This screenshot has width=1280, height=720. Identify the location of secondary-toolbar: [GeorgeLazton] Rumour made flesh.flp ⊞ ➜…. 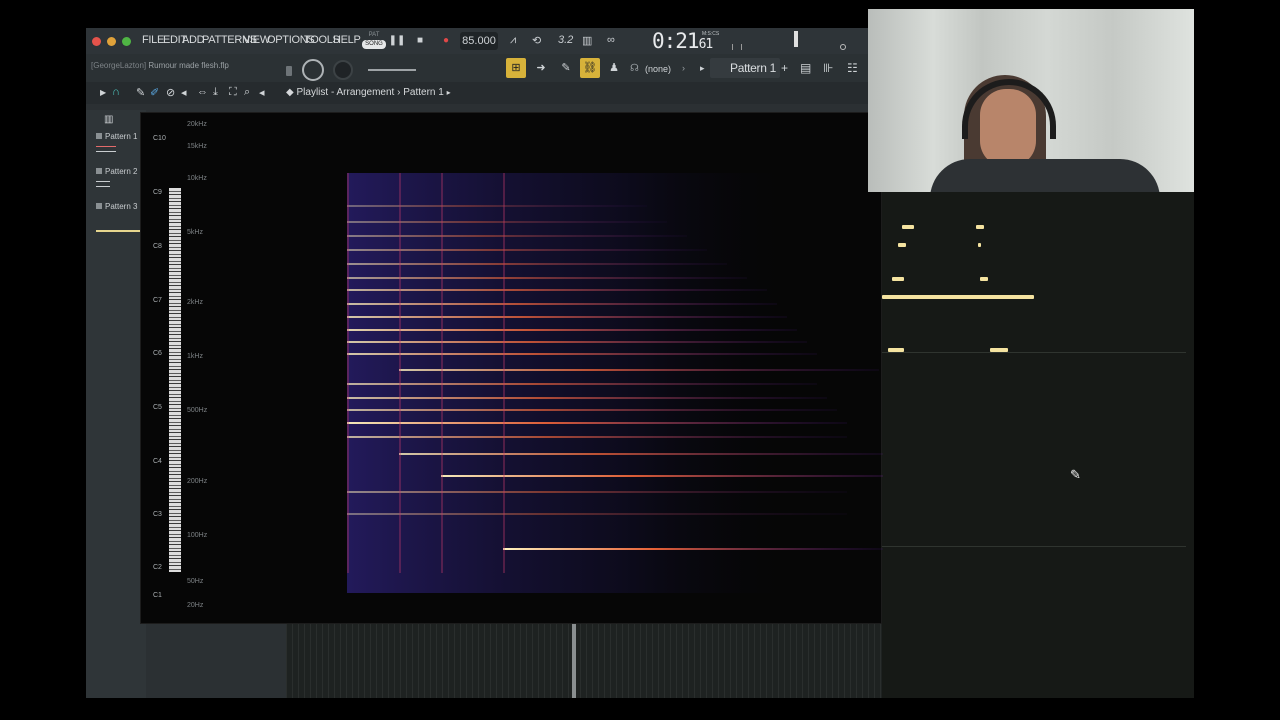
(477, 68).